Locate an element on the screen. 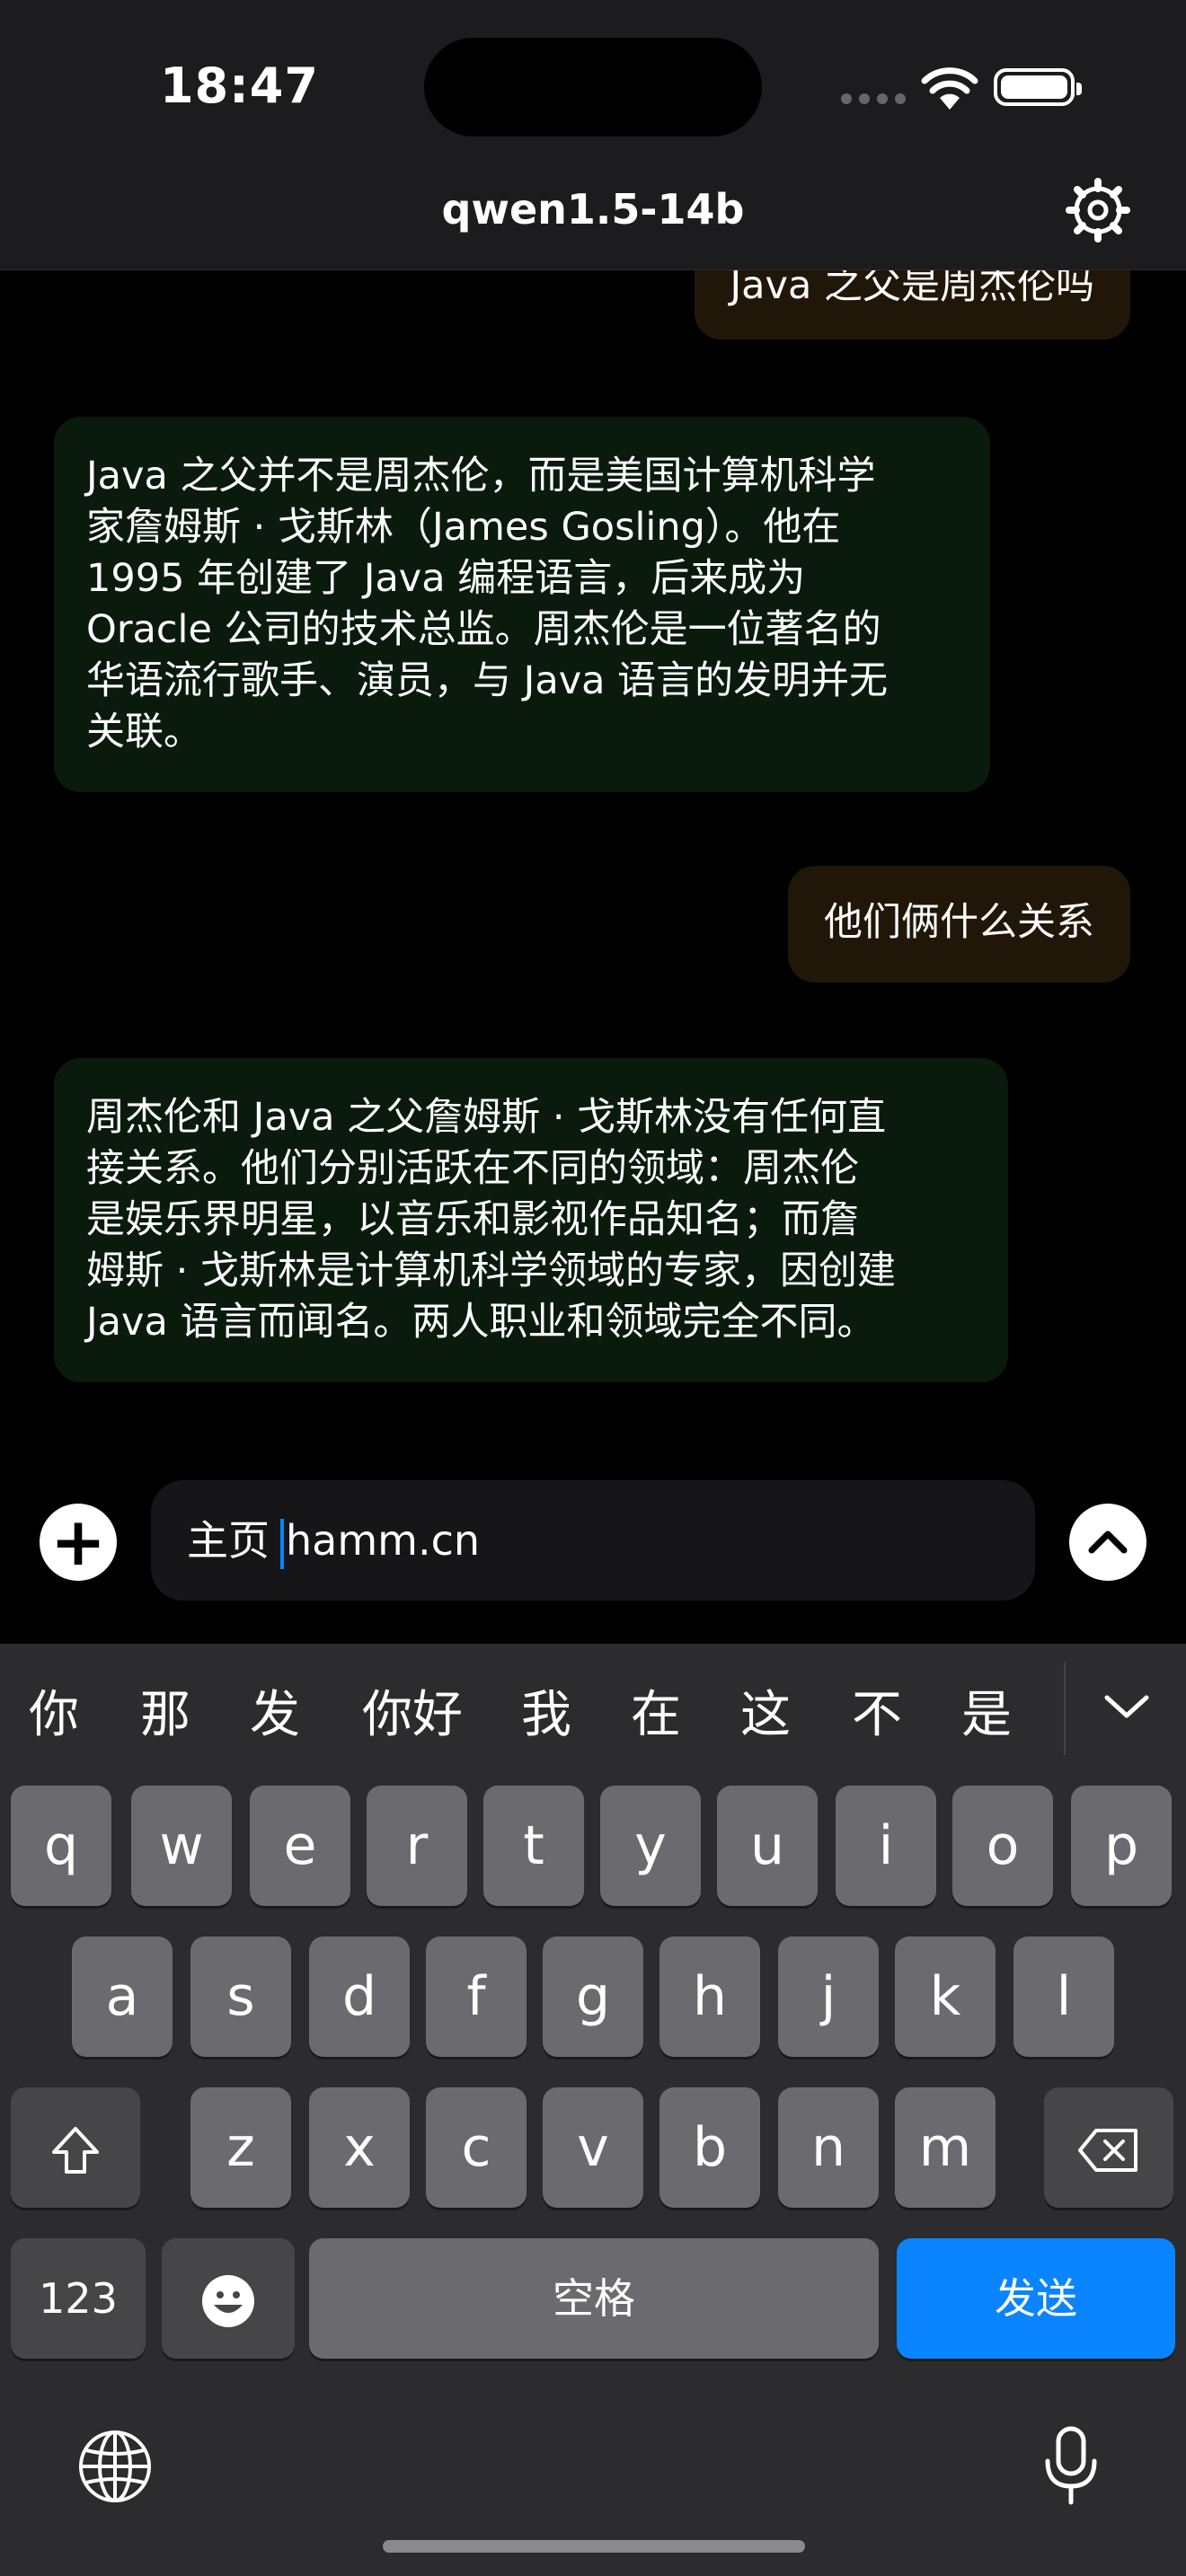 The height and width of the screenshot is (2576, 1186). key-p: p is located at coordinates (1121, 1846).